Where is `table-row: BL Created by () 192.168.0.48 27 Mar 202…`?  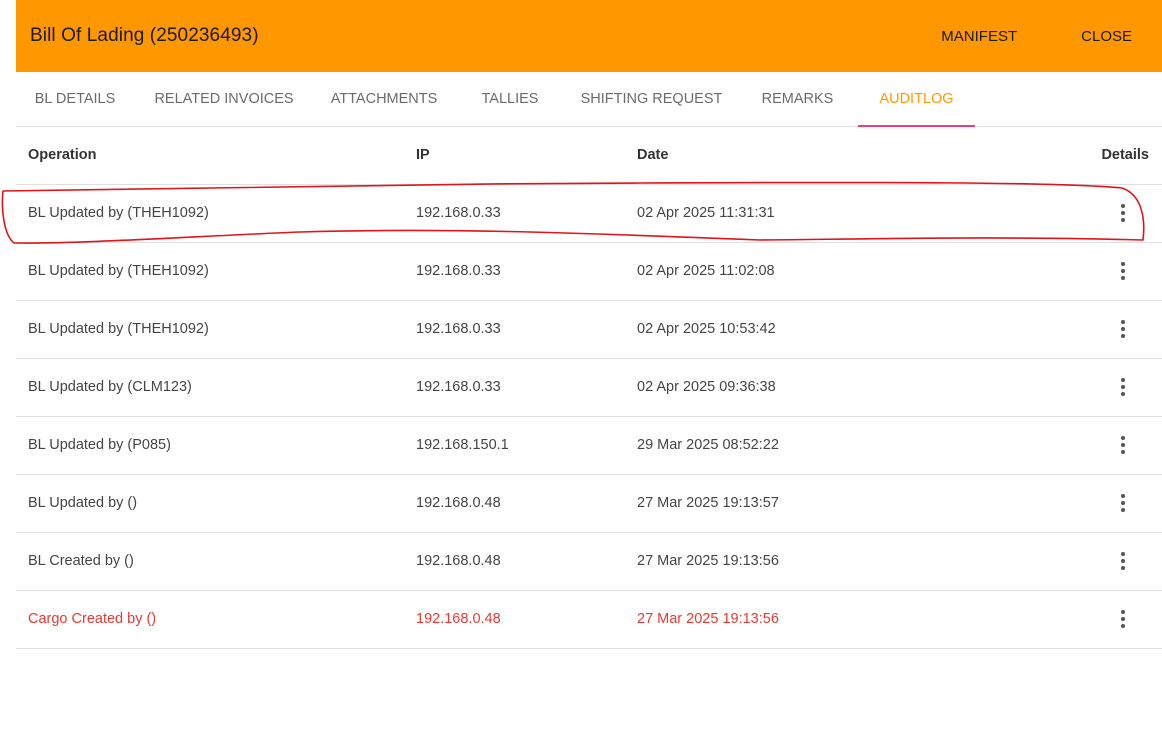
table-row: BL Created by () 192.168.0.48 27 Mar 202… is located at coordinates (589, 561).